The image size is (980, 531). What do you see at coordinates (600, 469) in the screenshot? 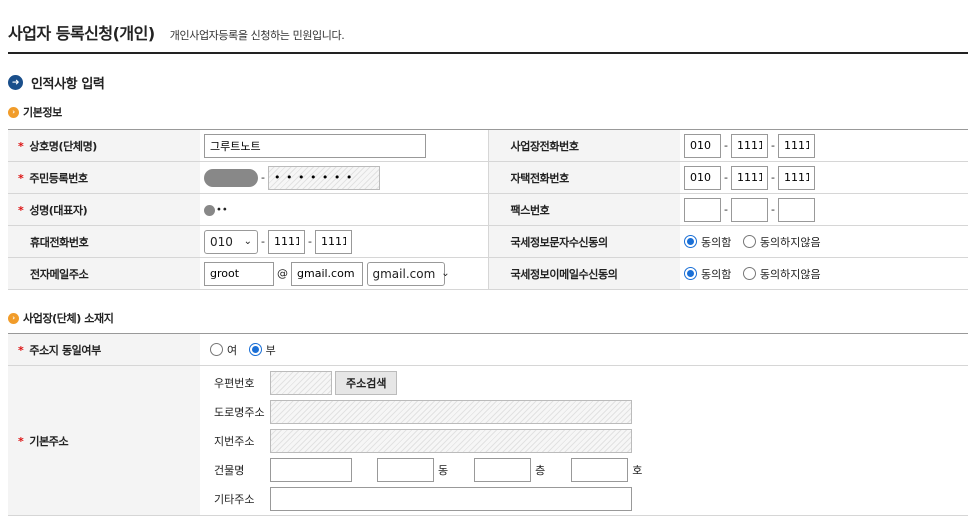
I see `building-ho-input` at bounding box center [600, 469].